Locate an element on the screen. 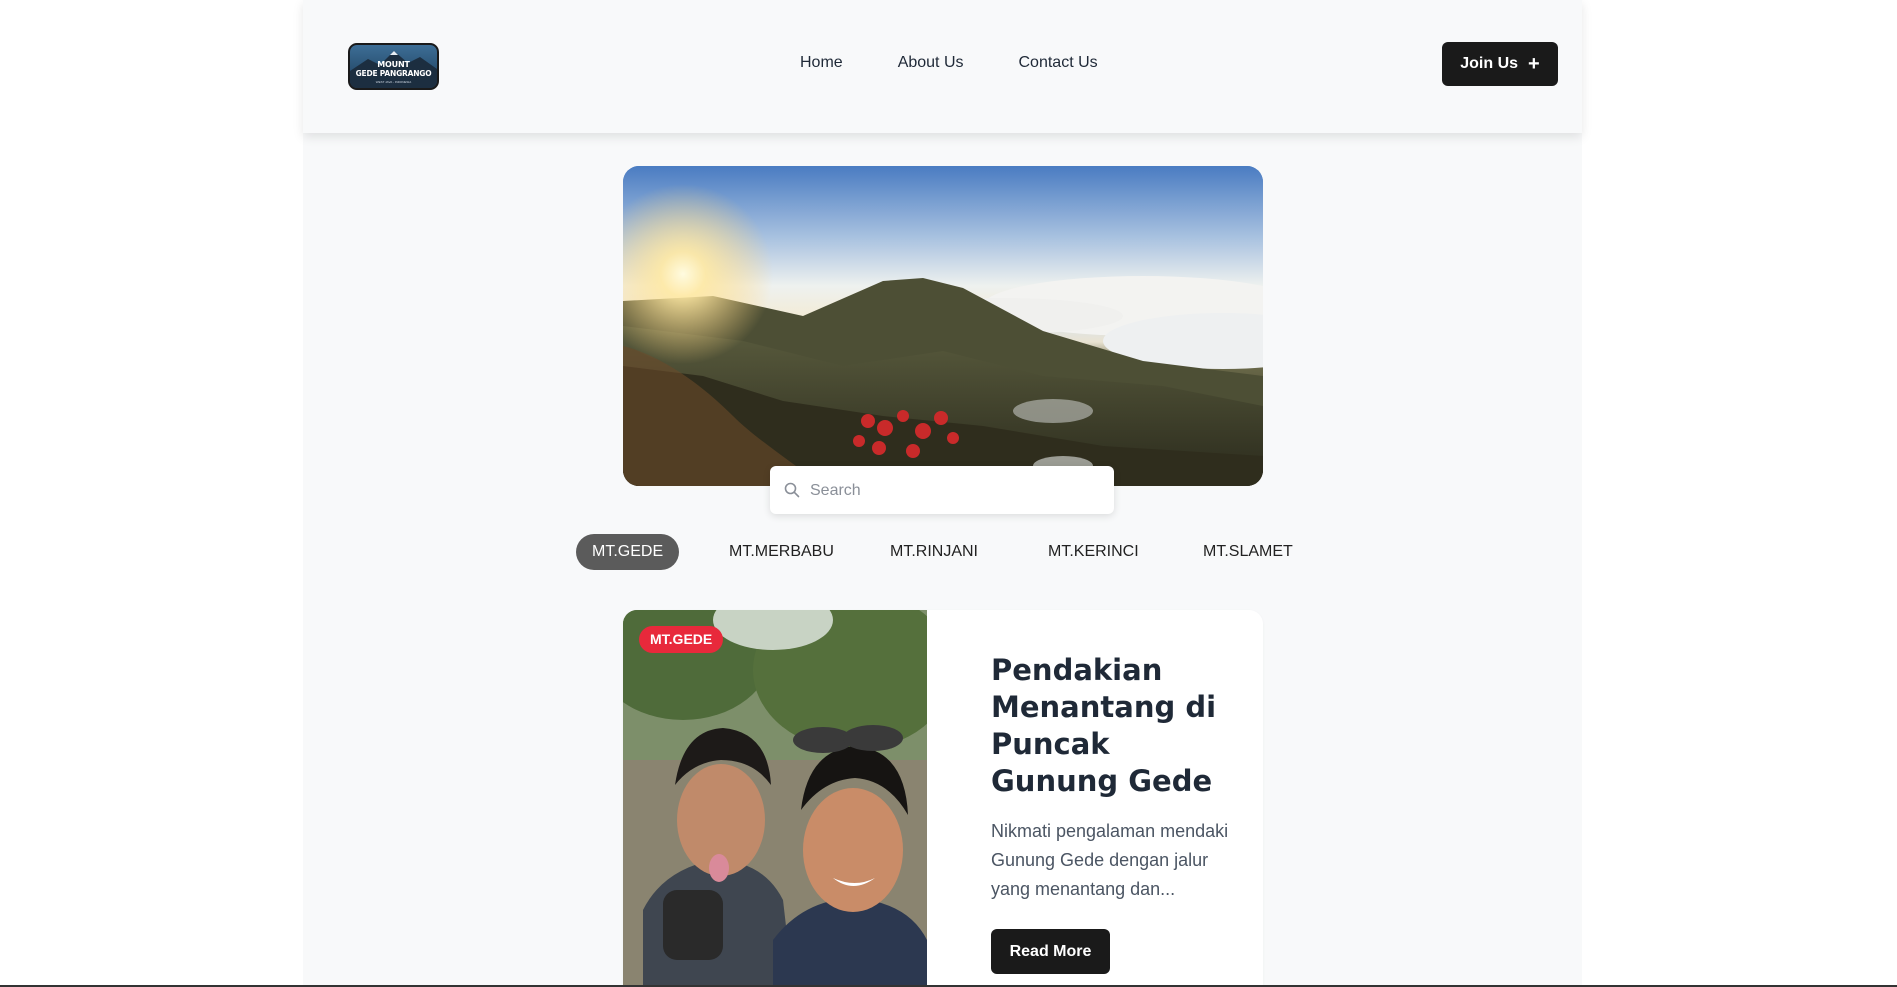  hero-image is located at coordinates (943, 326).